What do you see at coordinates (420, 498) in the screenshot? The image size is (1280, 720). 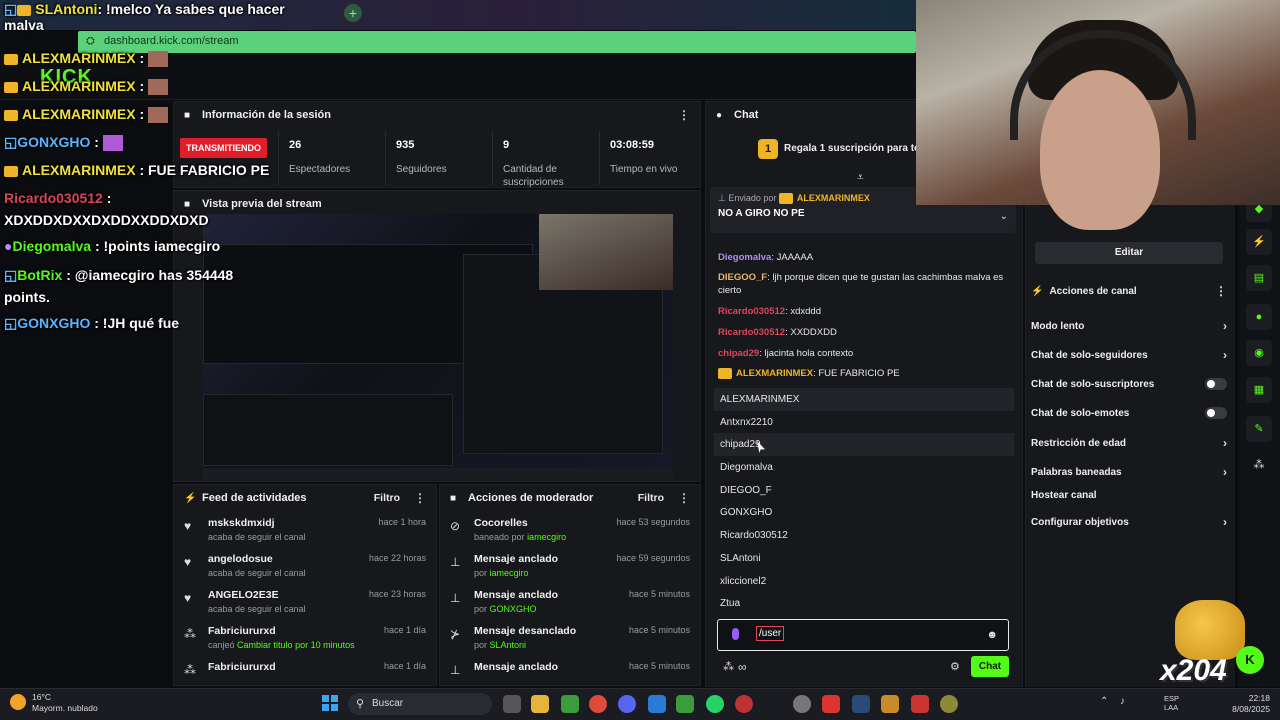 I see `feed-menu-icon: ⋮` at bounding box center [420, 498].